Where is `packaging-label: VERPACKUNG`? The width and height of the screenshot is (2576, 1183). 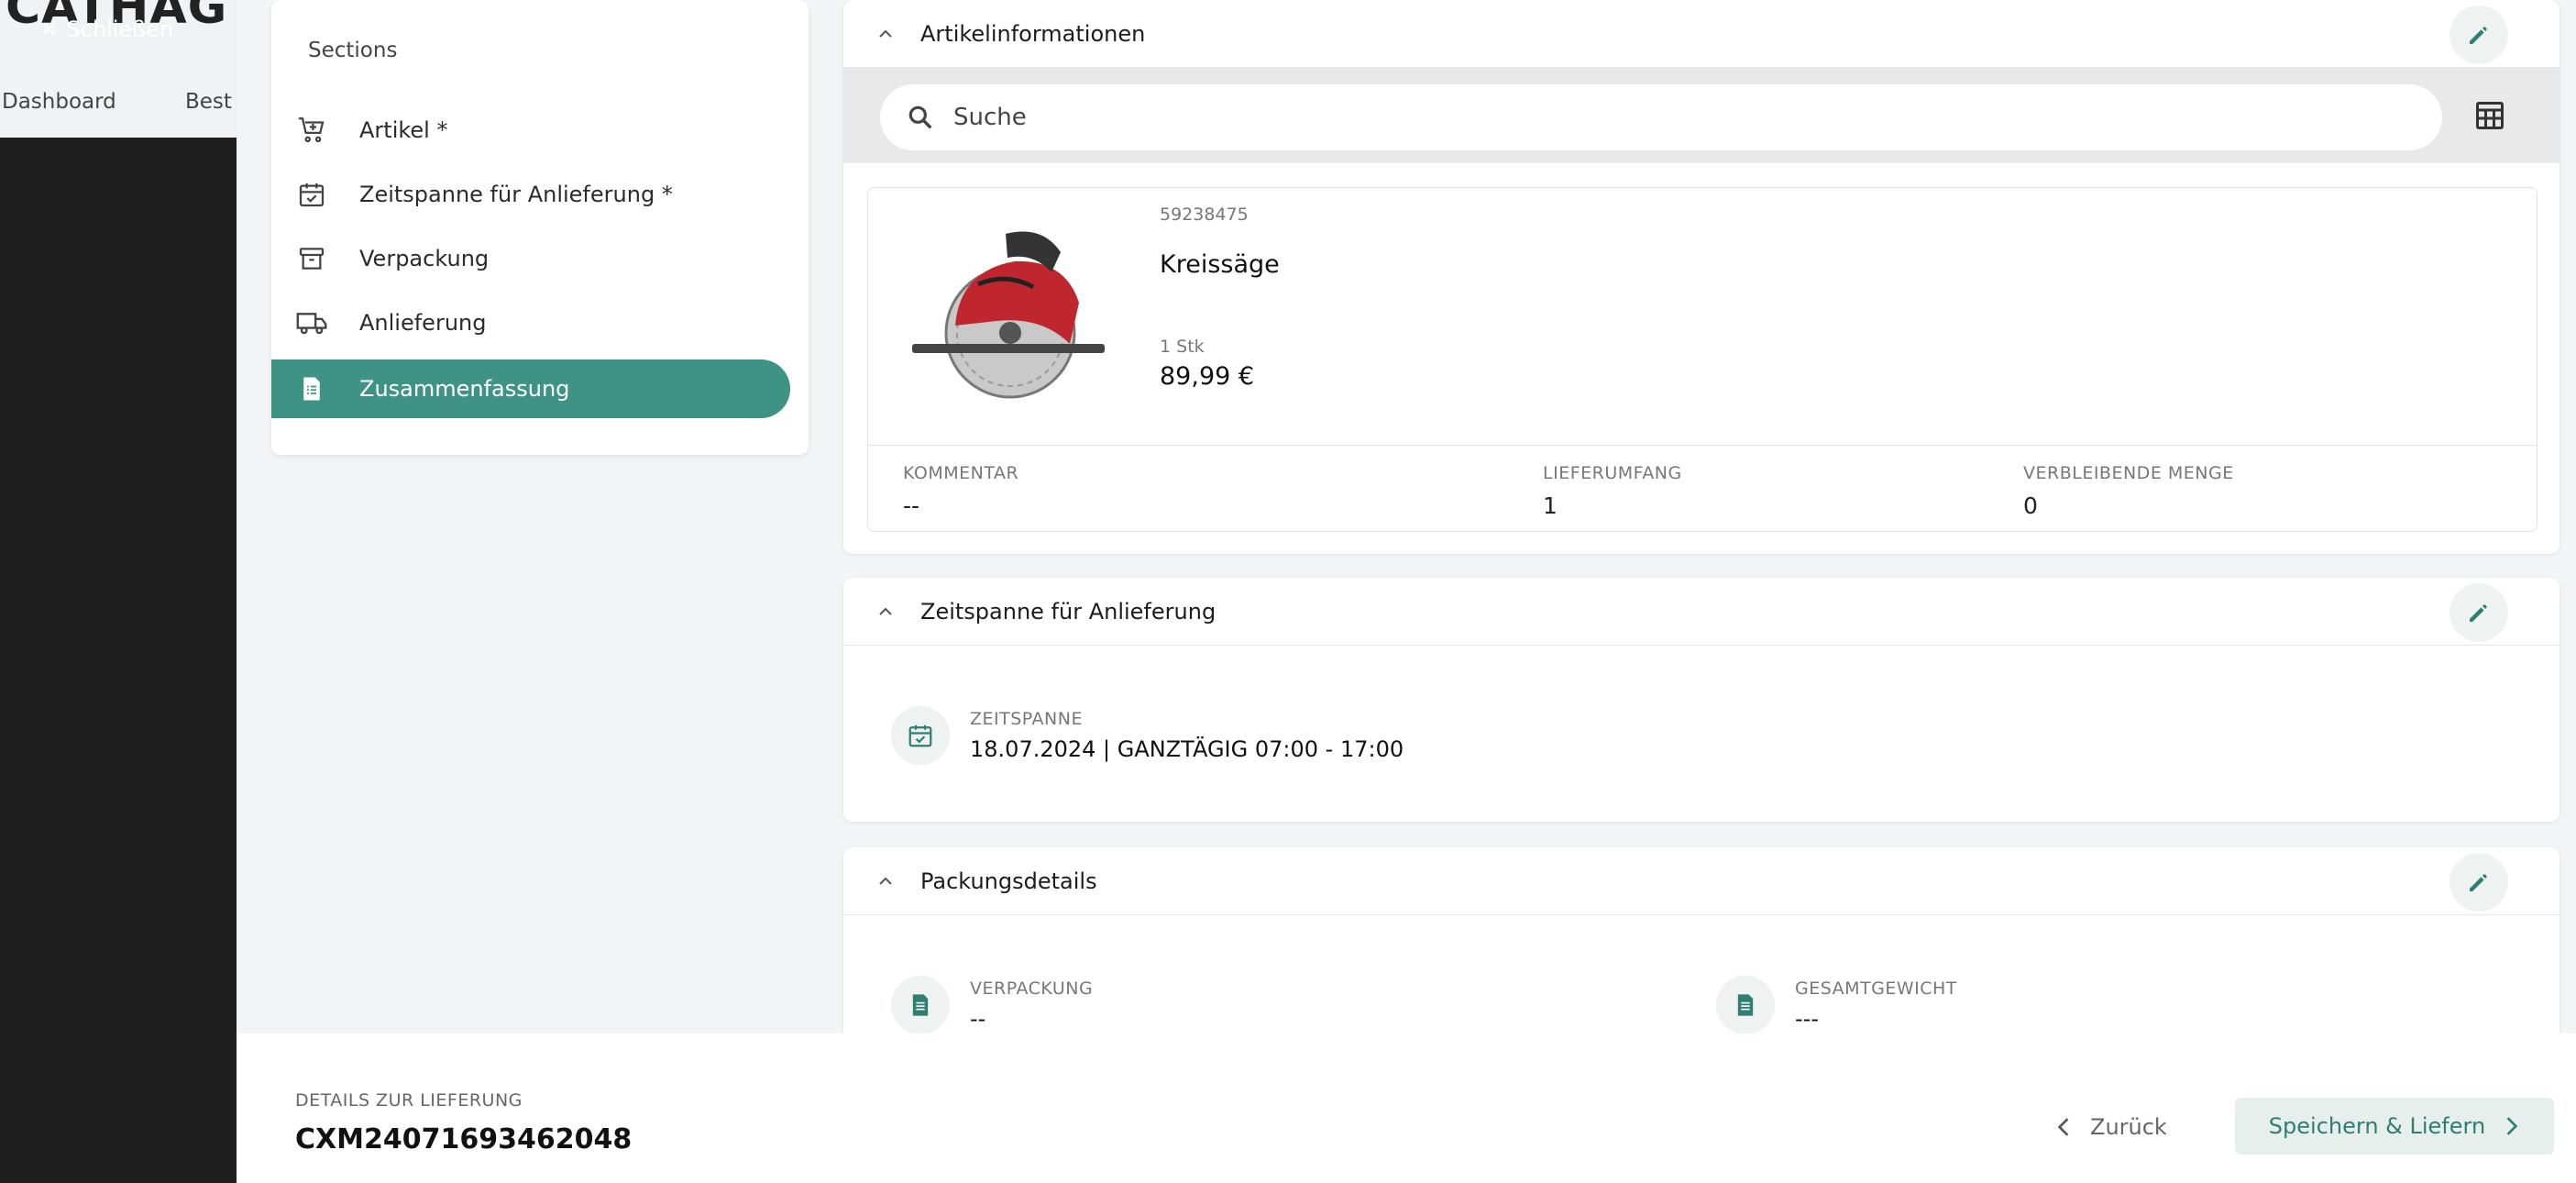 packaging-label: VERPACKUNG is located at coordinates (1032, 988).